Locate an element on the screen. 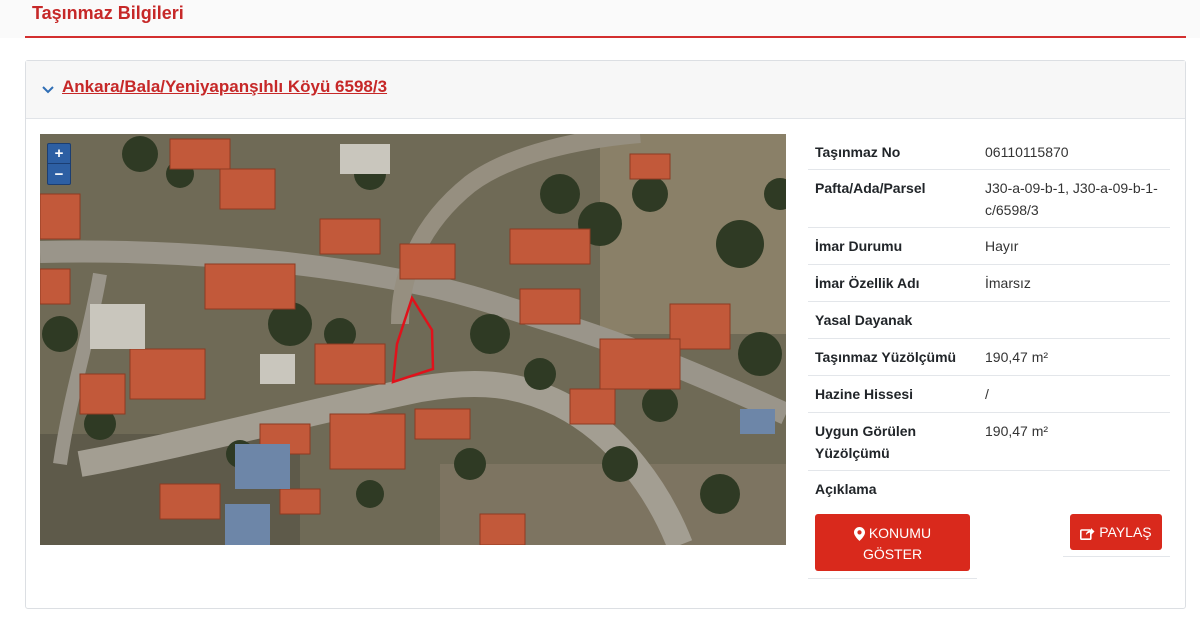 This screenshot has height=617, width=1200. info-label: Taşınmaz Yüzölçümü is located at coordinates (886, 357).